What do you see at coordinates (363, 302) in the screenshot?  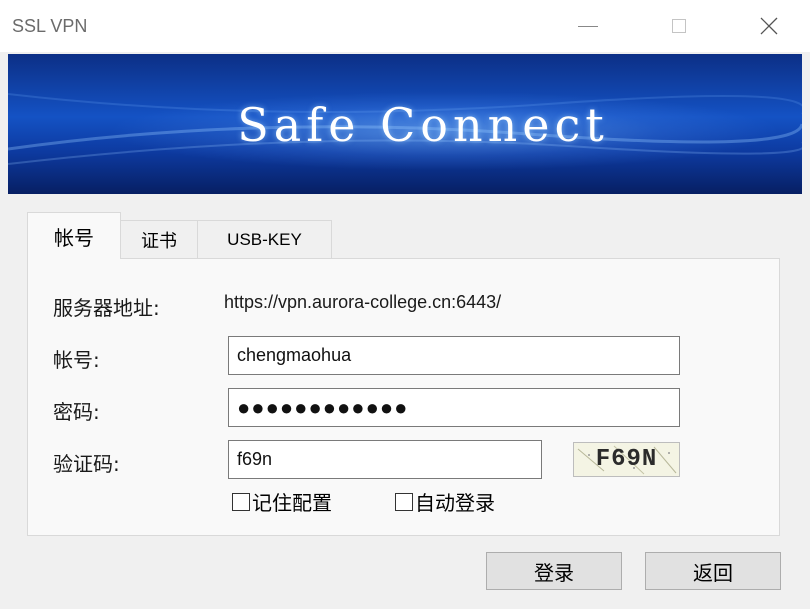 I see `server-address: https://vpn.aurora-college.cn:6443/` at bounding box center [363, 302].